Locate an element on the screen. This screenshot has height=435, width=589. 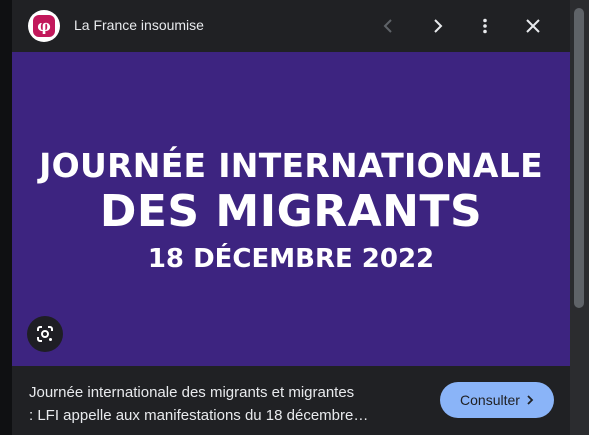
consult-button: Consulter is located at coordinates (497, 400).